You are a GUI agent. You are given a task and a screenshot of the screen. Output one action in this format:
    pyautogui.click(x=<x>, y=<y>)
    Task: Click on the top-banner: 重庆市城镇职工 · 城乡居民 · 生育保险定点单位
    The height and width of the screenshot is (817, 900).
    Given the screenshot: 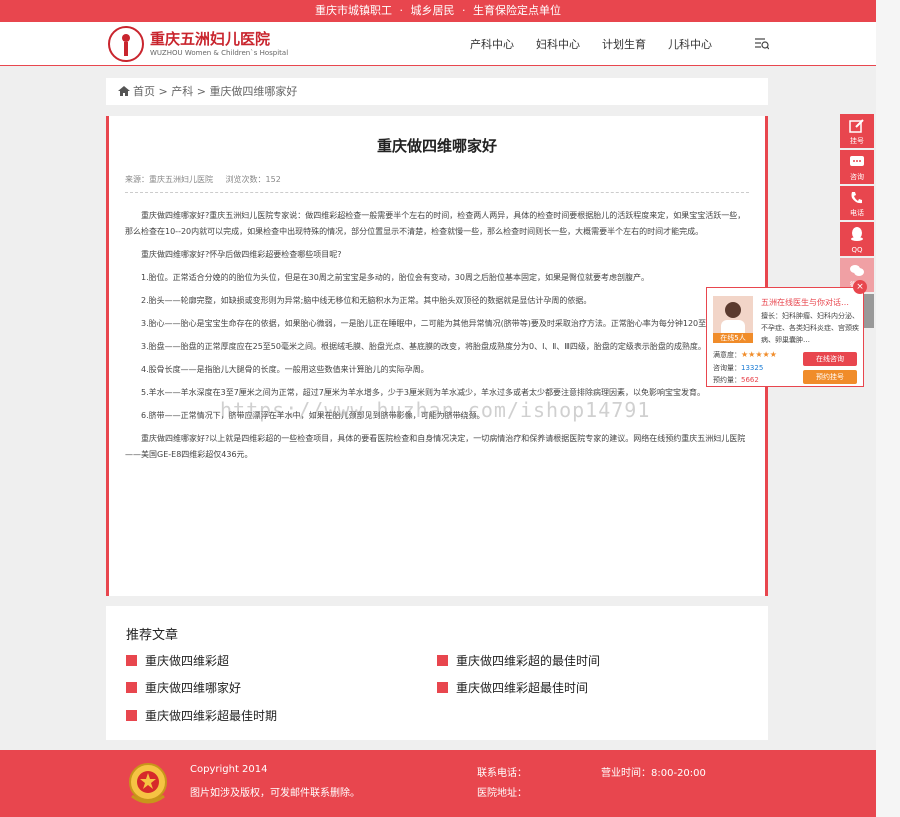 What is the action you would take?
    pyautogui.click(x=438, y=11)
    